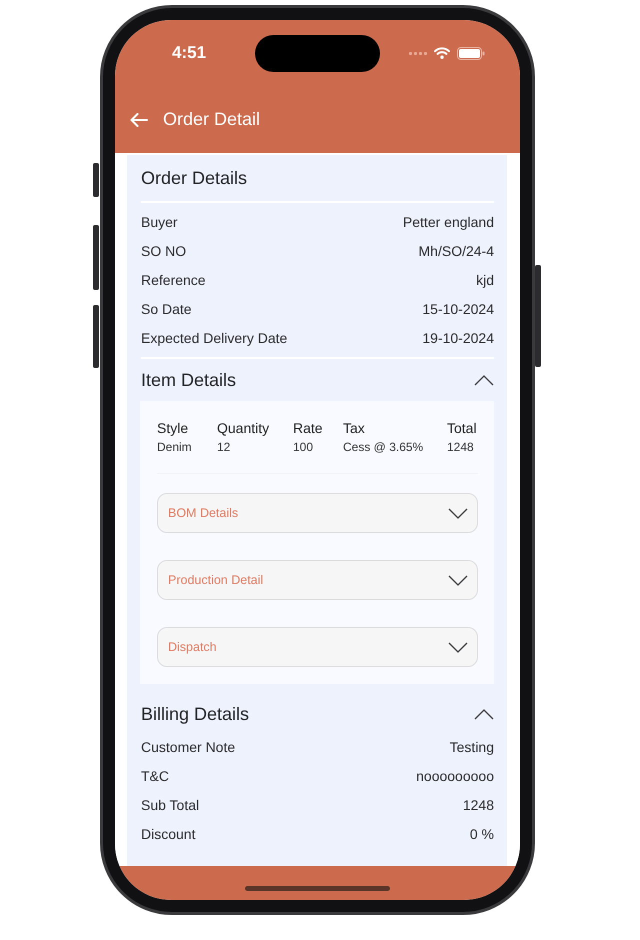 Image resolution: width=640 pixels, height=940 pixels. Describe the element at coordinates (317, 580) in the screenshot. I see `accordion-header: Production Detail` at that location.